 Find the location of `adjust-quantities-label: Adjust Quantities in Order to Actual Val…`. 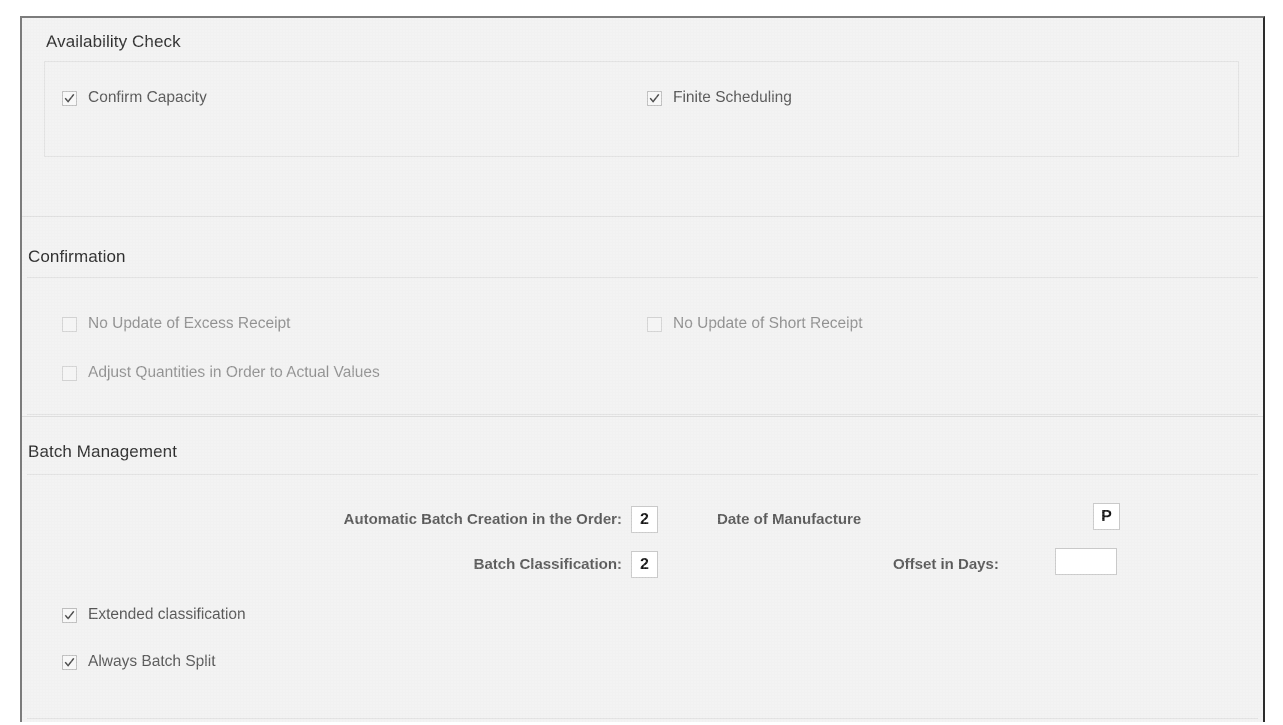

adjust-quantities-label: Adjust Quantities in Order to Actual Val… is located at coordinates (234, 372).